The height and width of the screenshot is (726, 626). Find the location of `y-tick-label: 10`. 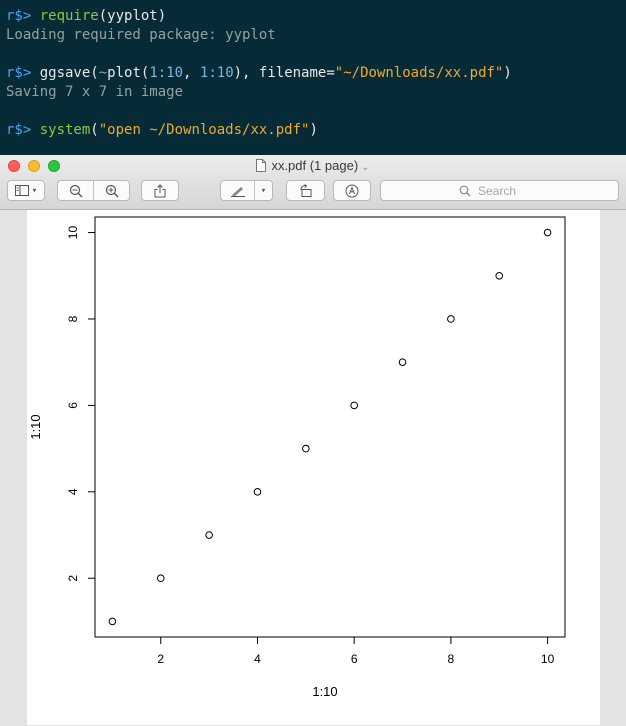

y-tick-label: 10 is located at coordinates (73, 233).